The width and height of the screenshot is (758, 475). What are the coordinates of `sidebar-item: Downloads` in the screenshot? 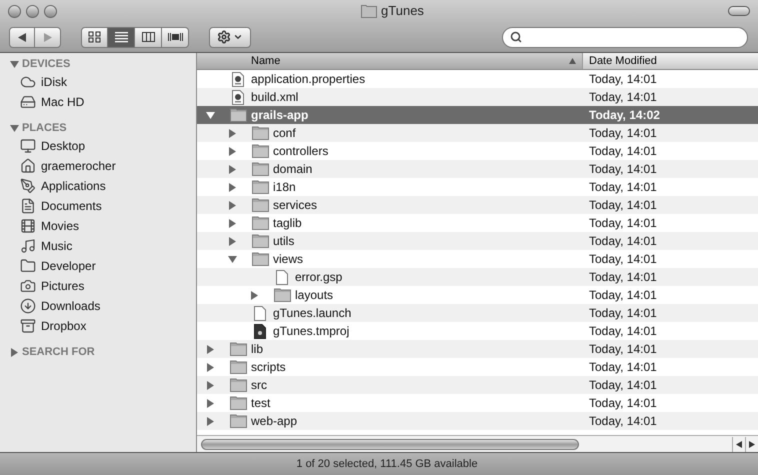 It's located at (98, 306).